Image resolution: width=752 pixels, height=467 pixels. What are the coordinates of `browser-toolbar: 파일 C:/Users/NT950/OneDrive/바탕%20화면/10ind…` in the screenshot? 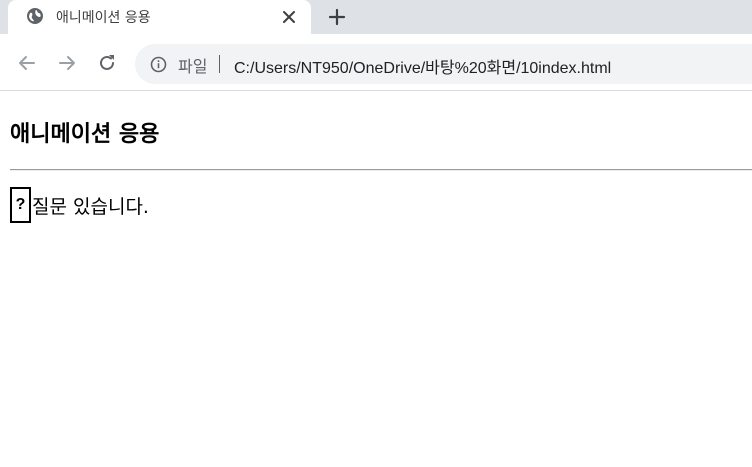 It's located at (376, 62).